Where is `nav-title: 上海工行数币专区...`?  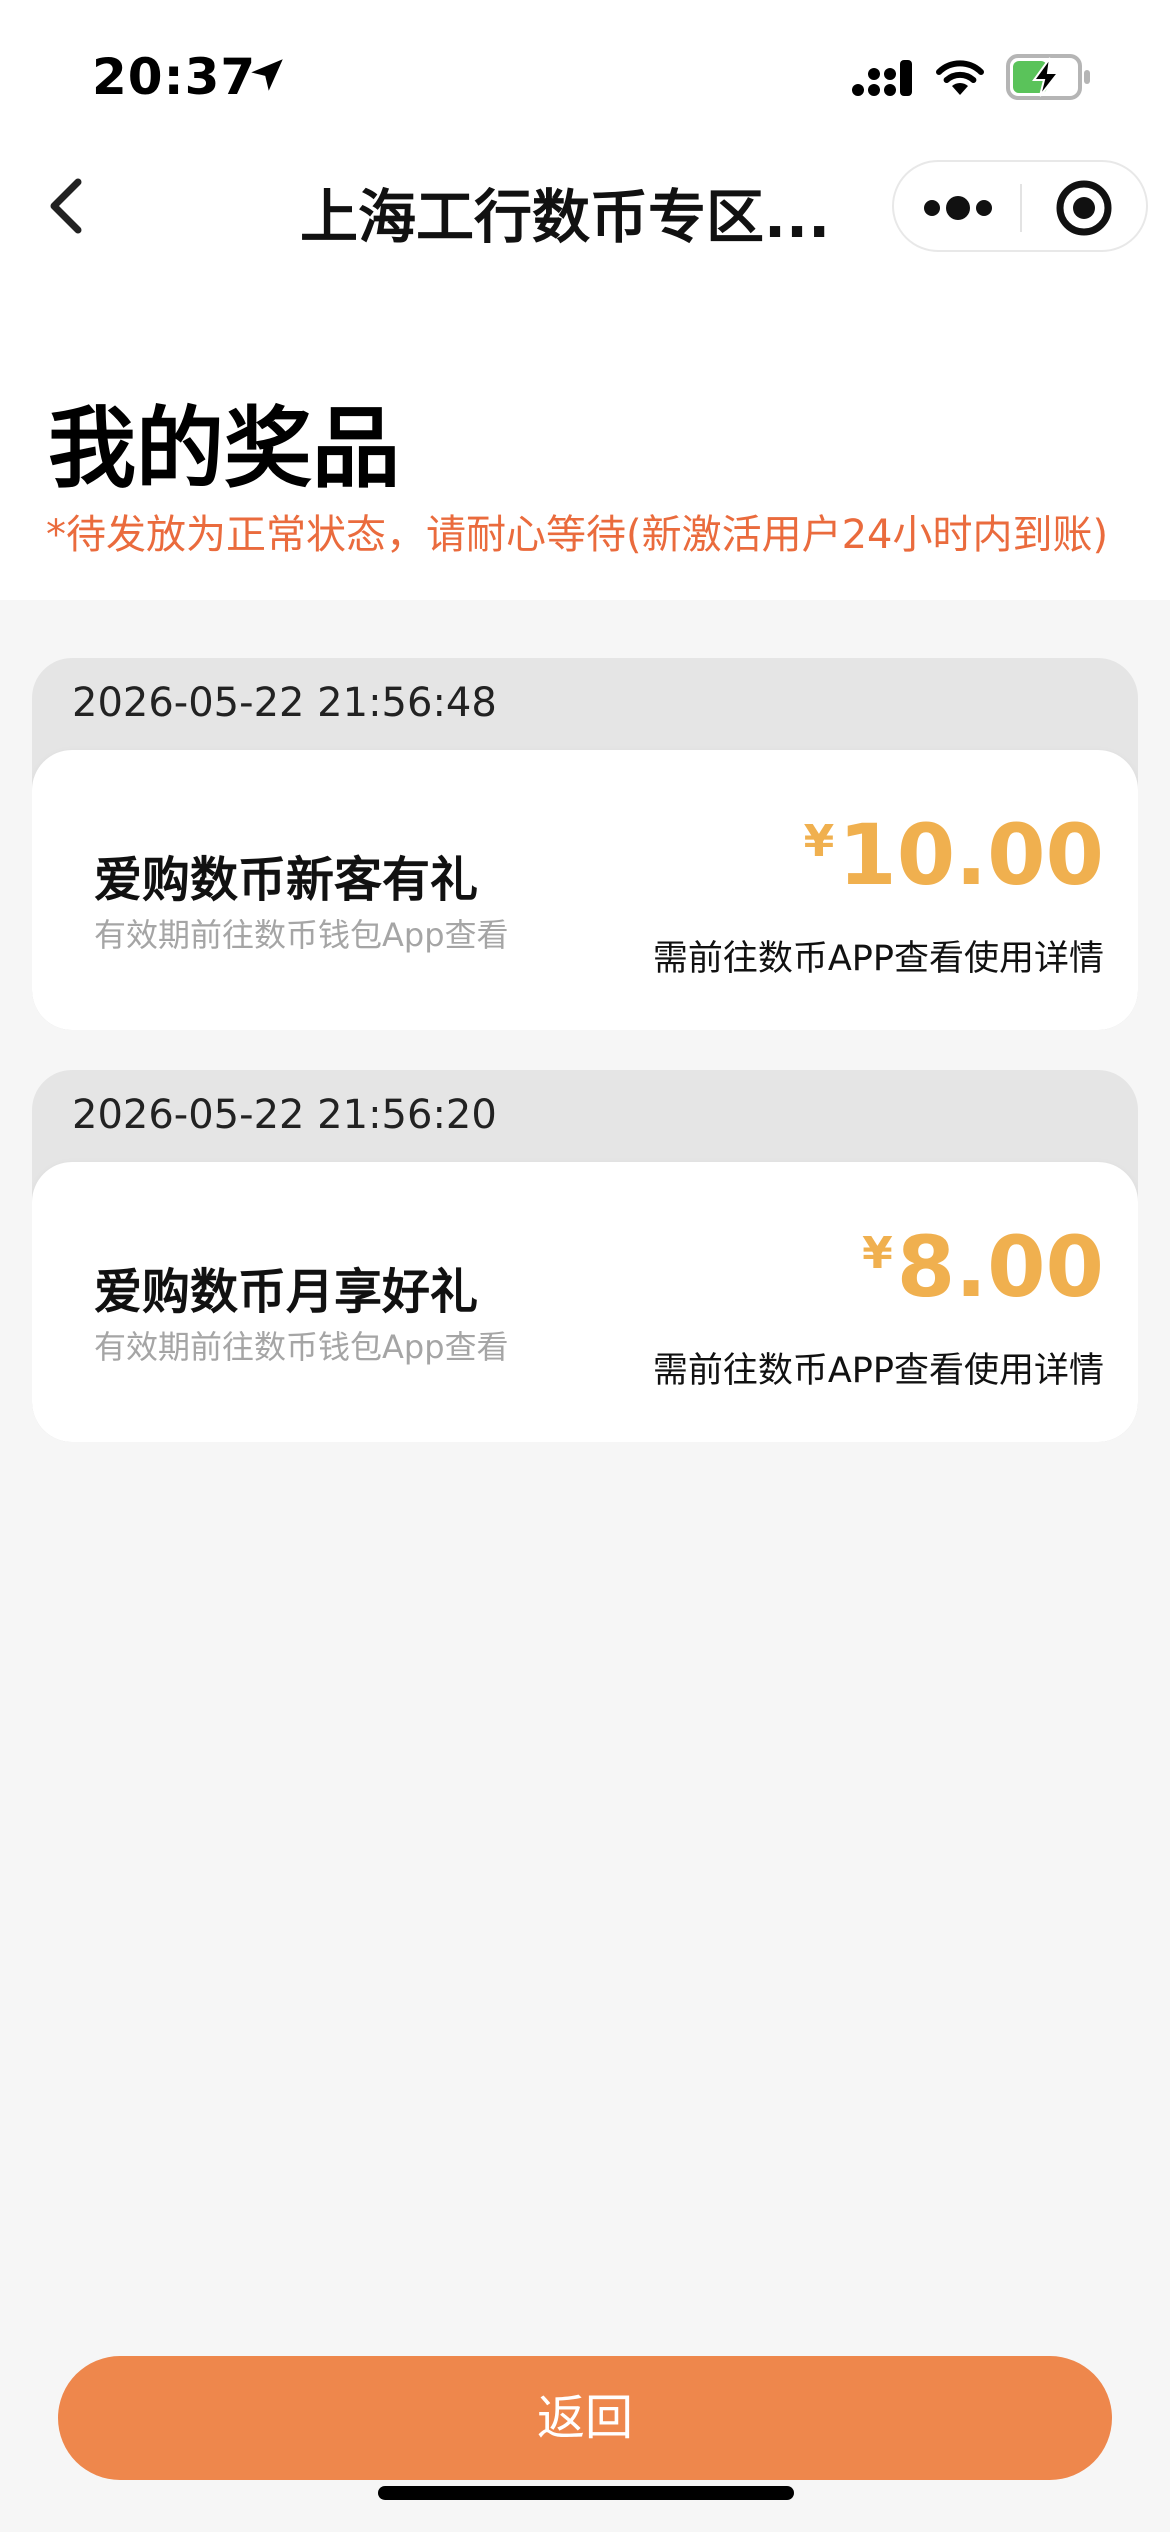
nav-title: 上海工行数币专区... is located at coordinates (565, 217).